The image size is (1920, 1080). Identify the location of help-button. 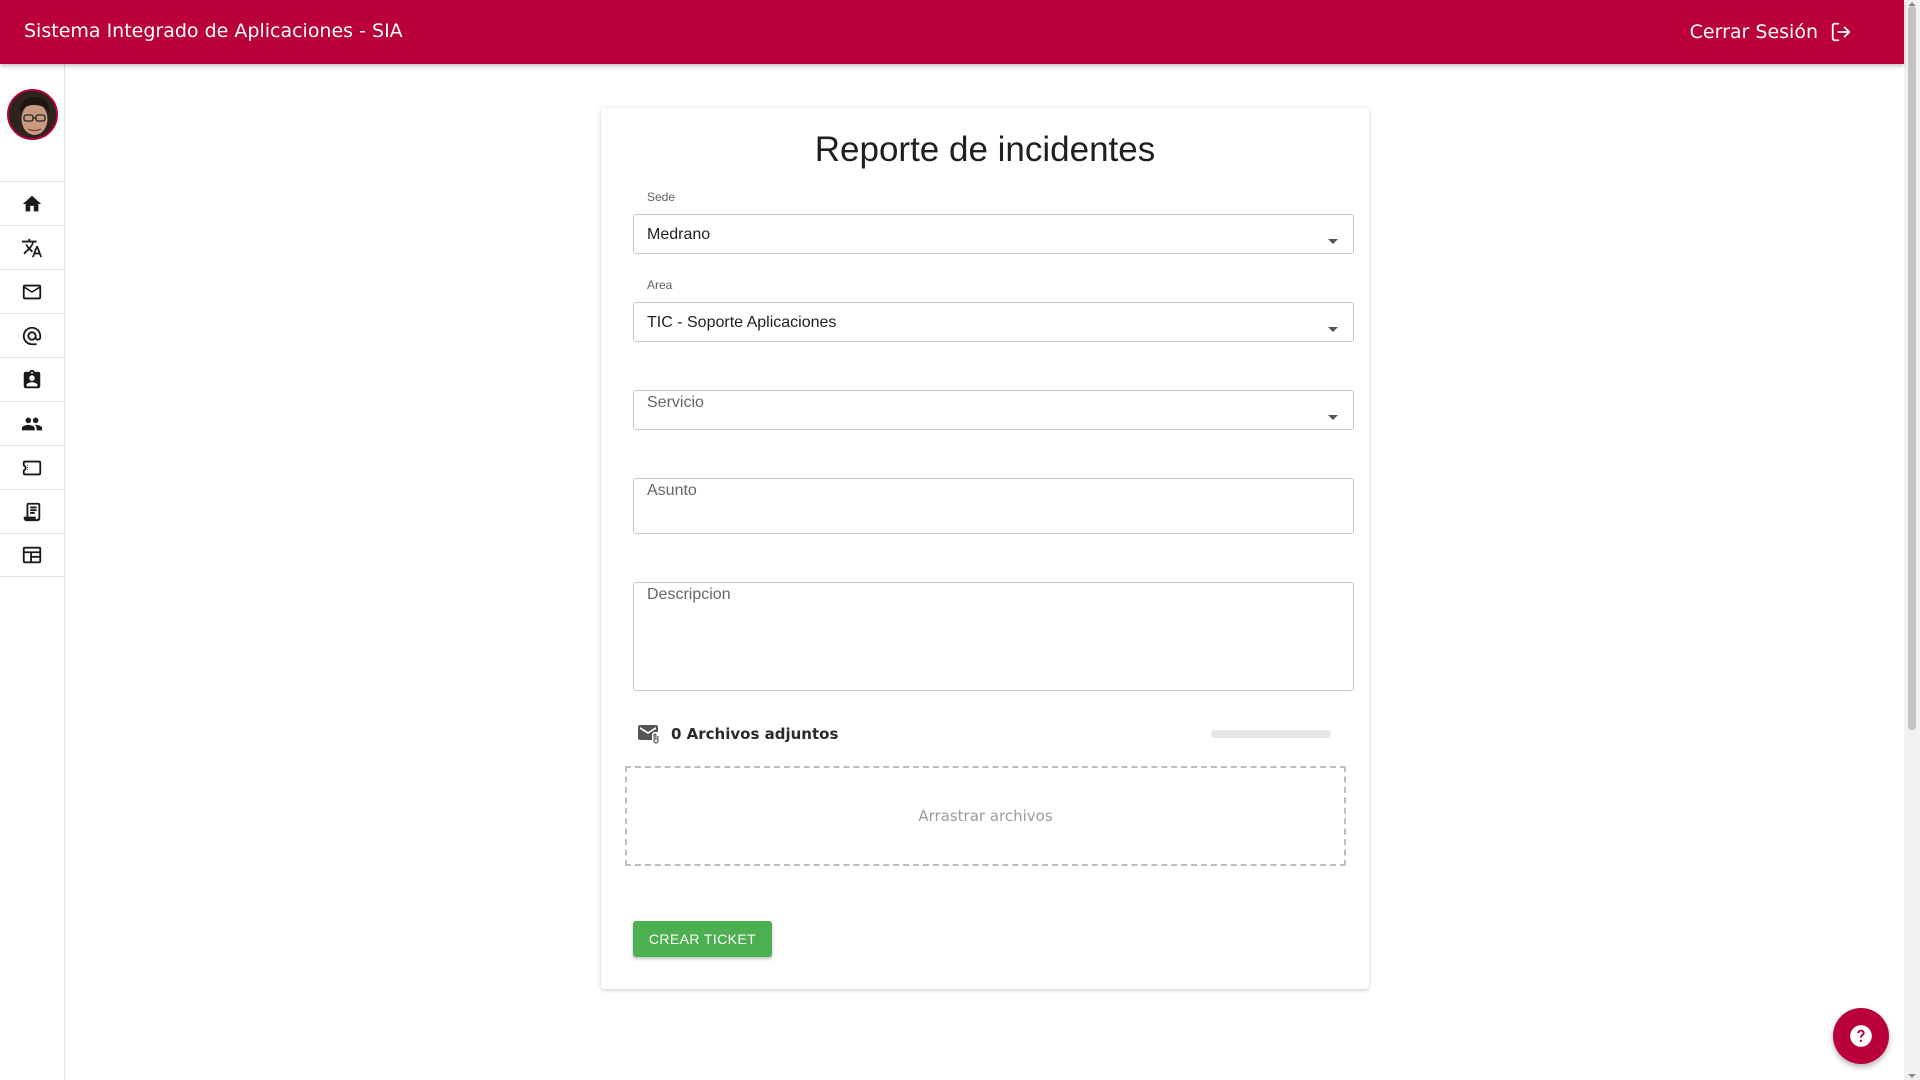
(1861, 1036).